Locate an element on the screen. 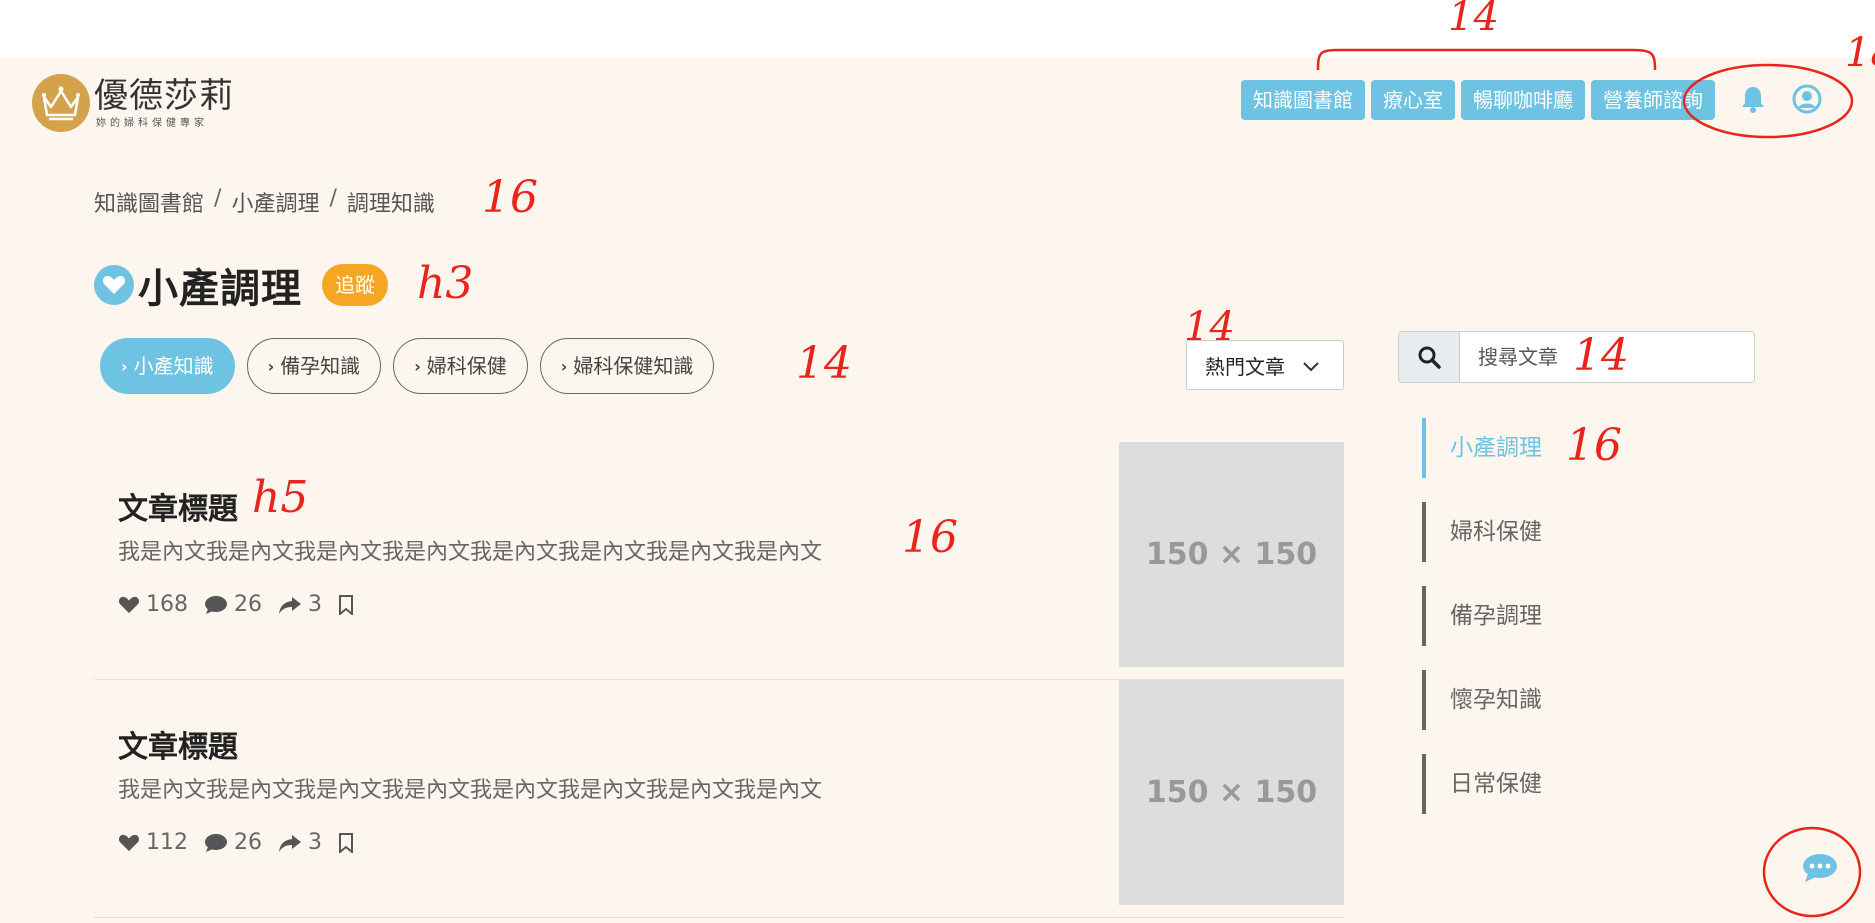 This screenshot has height=923, width=1875. nav-chat-cafe: 暢聊咖啡廳 is located at coordinates (1523, 100).